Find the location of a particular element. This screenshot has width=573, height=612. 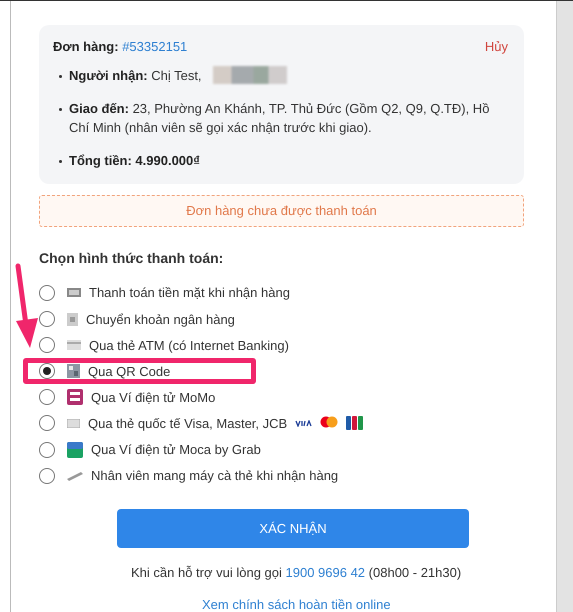

momo-icon is located at coordinates (75, 397).